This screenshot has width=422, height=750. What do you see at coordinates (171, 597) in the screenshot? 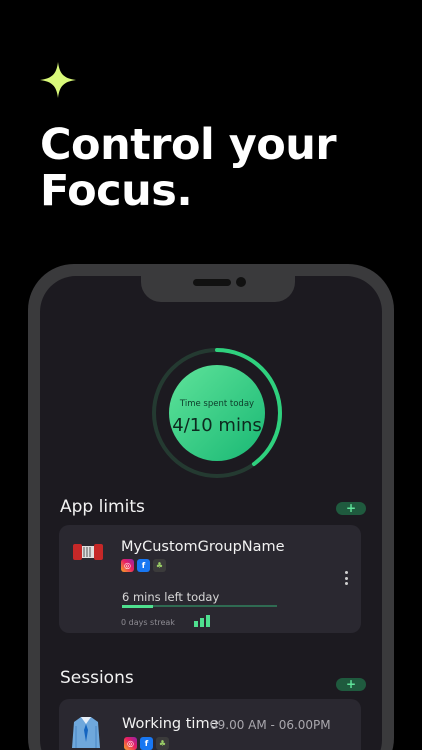
I see `time-left-label: 6 mins left today` at bounding box center [171, 597].